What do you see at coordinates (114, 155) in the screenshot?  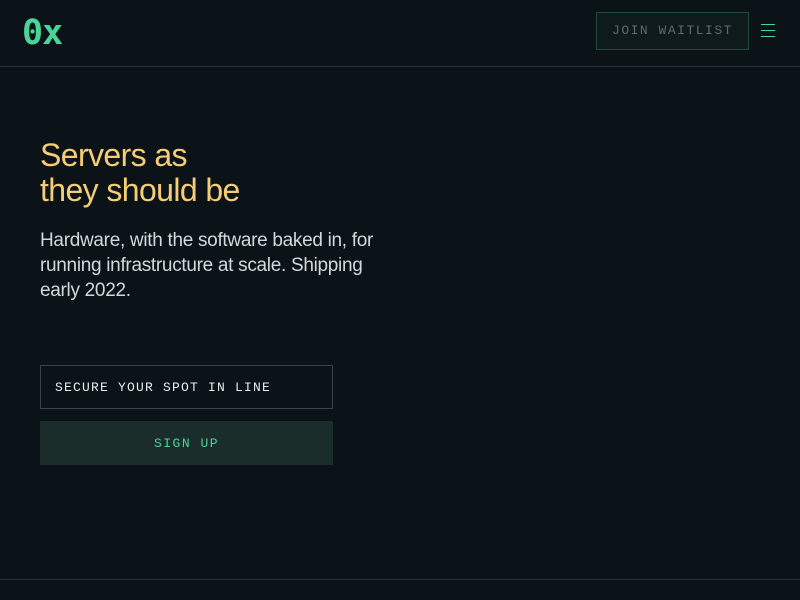 I see `hero-title-line-1: Servers as` at bounding box center [114, 155].